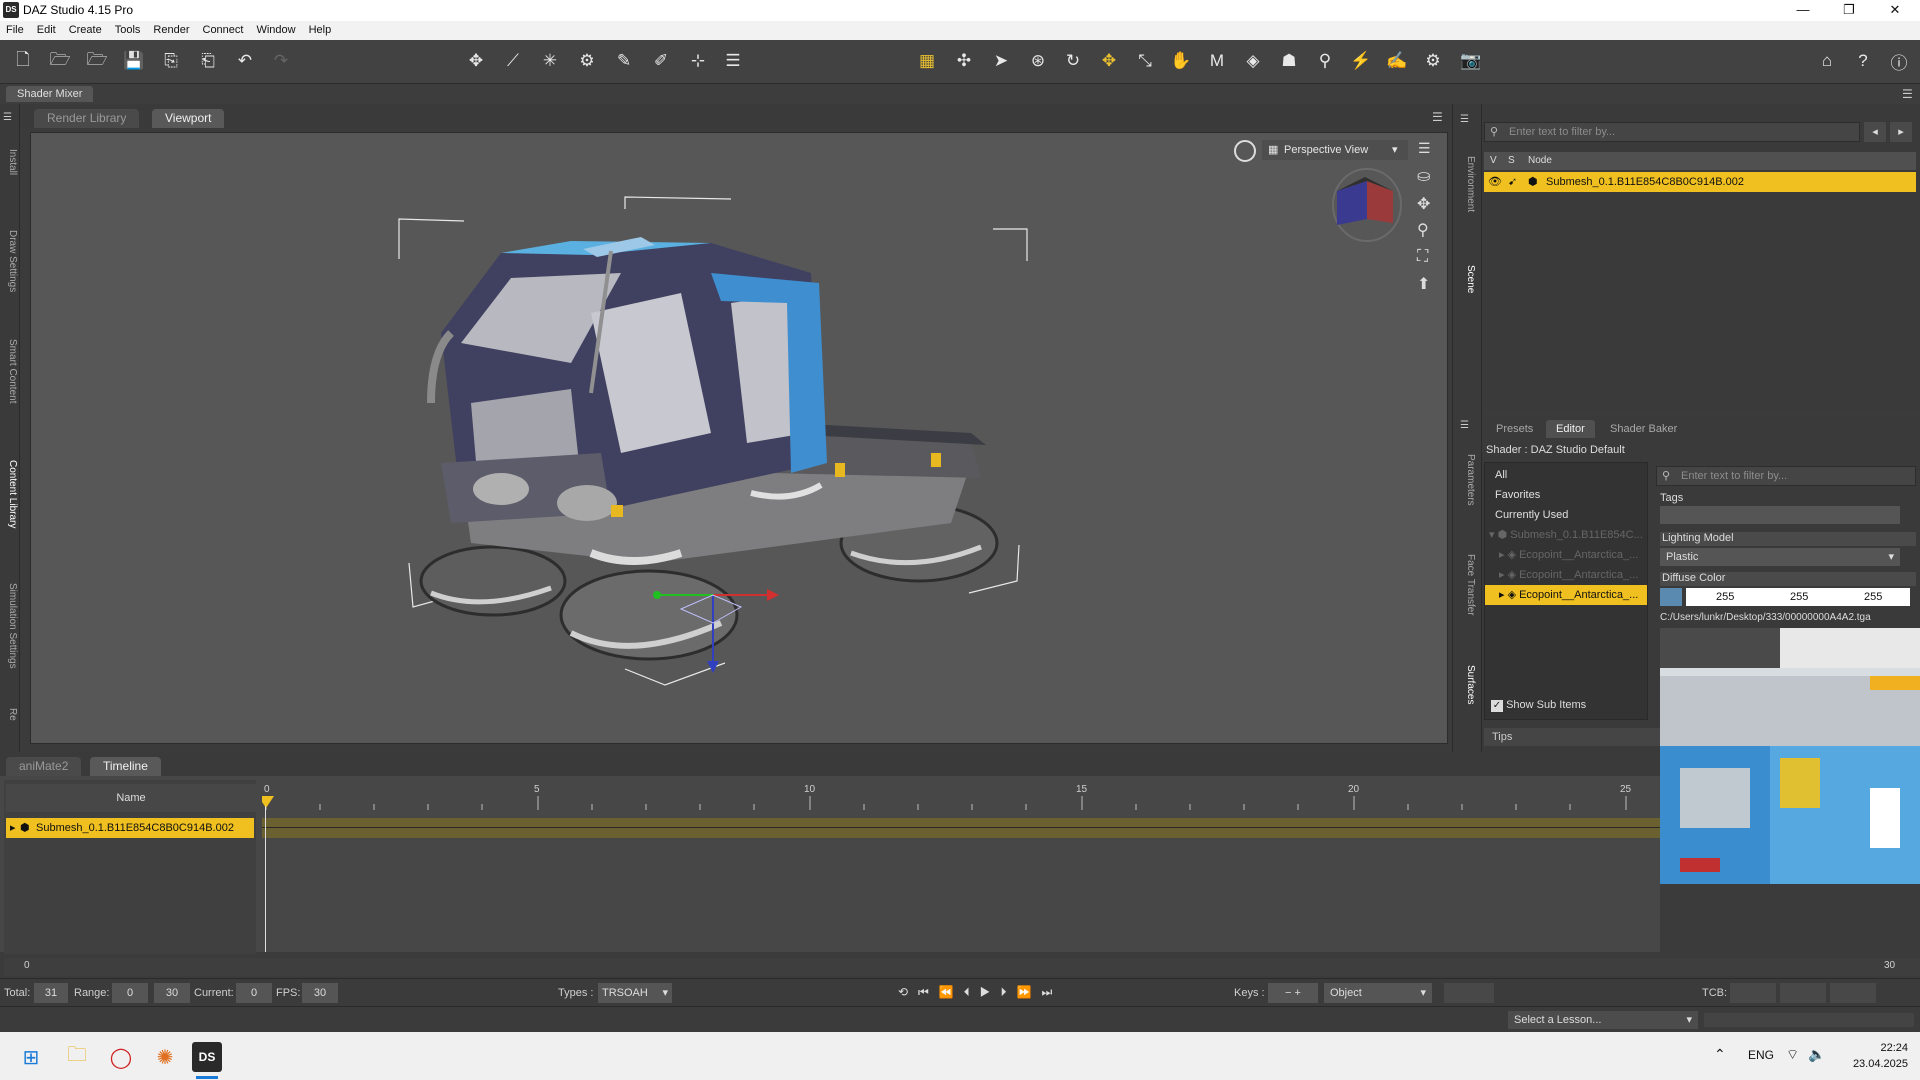 The width and height of the screenshot is (1920, 1080). I want to click on viewport-pane-menu-icon: ☰, so click(1437, 117).